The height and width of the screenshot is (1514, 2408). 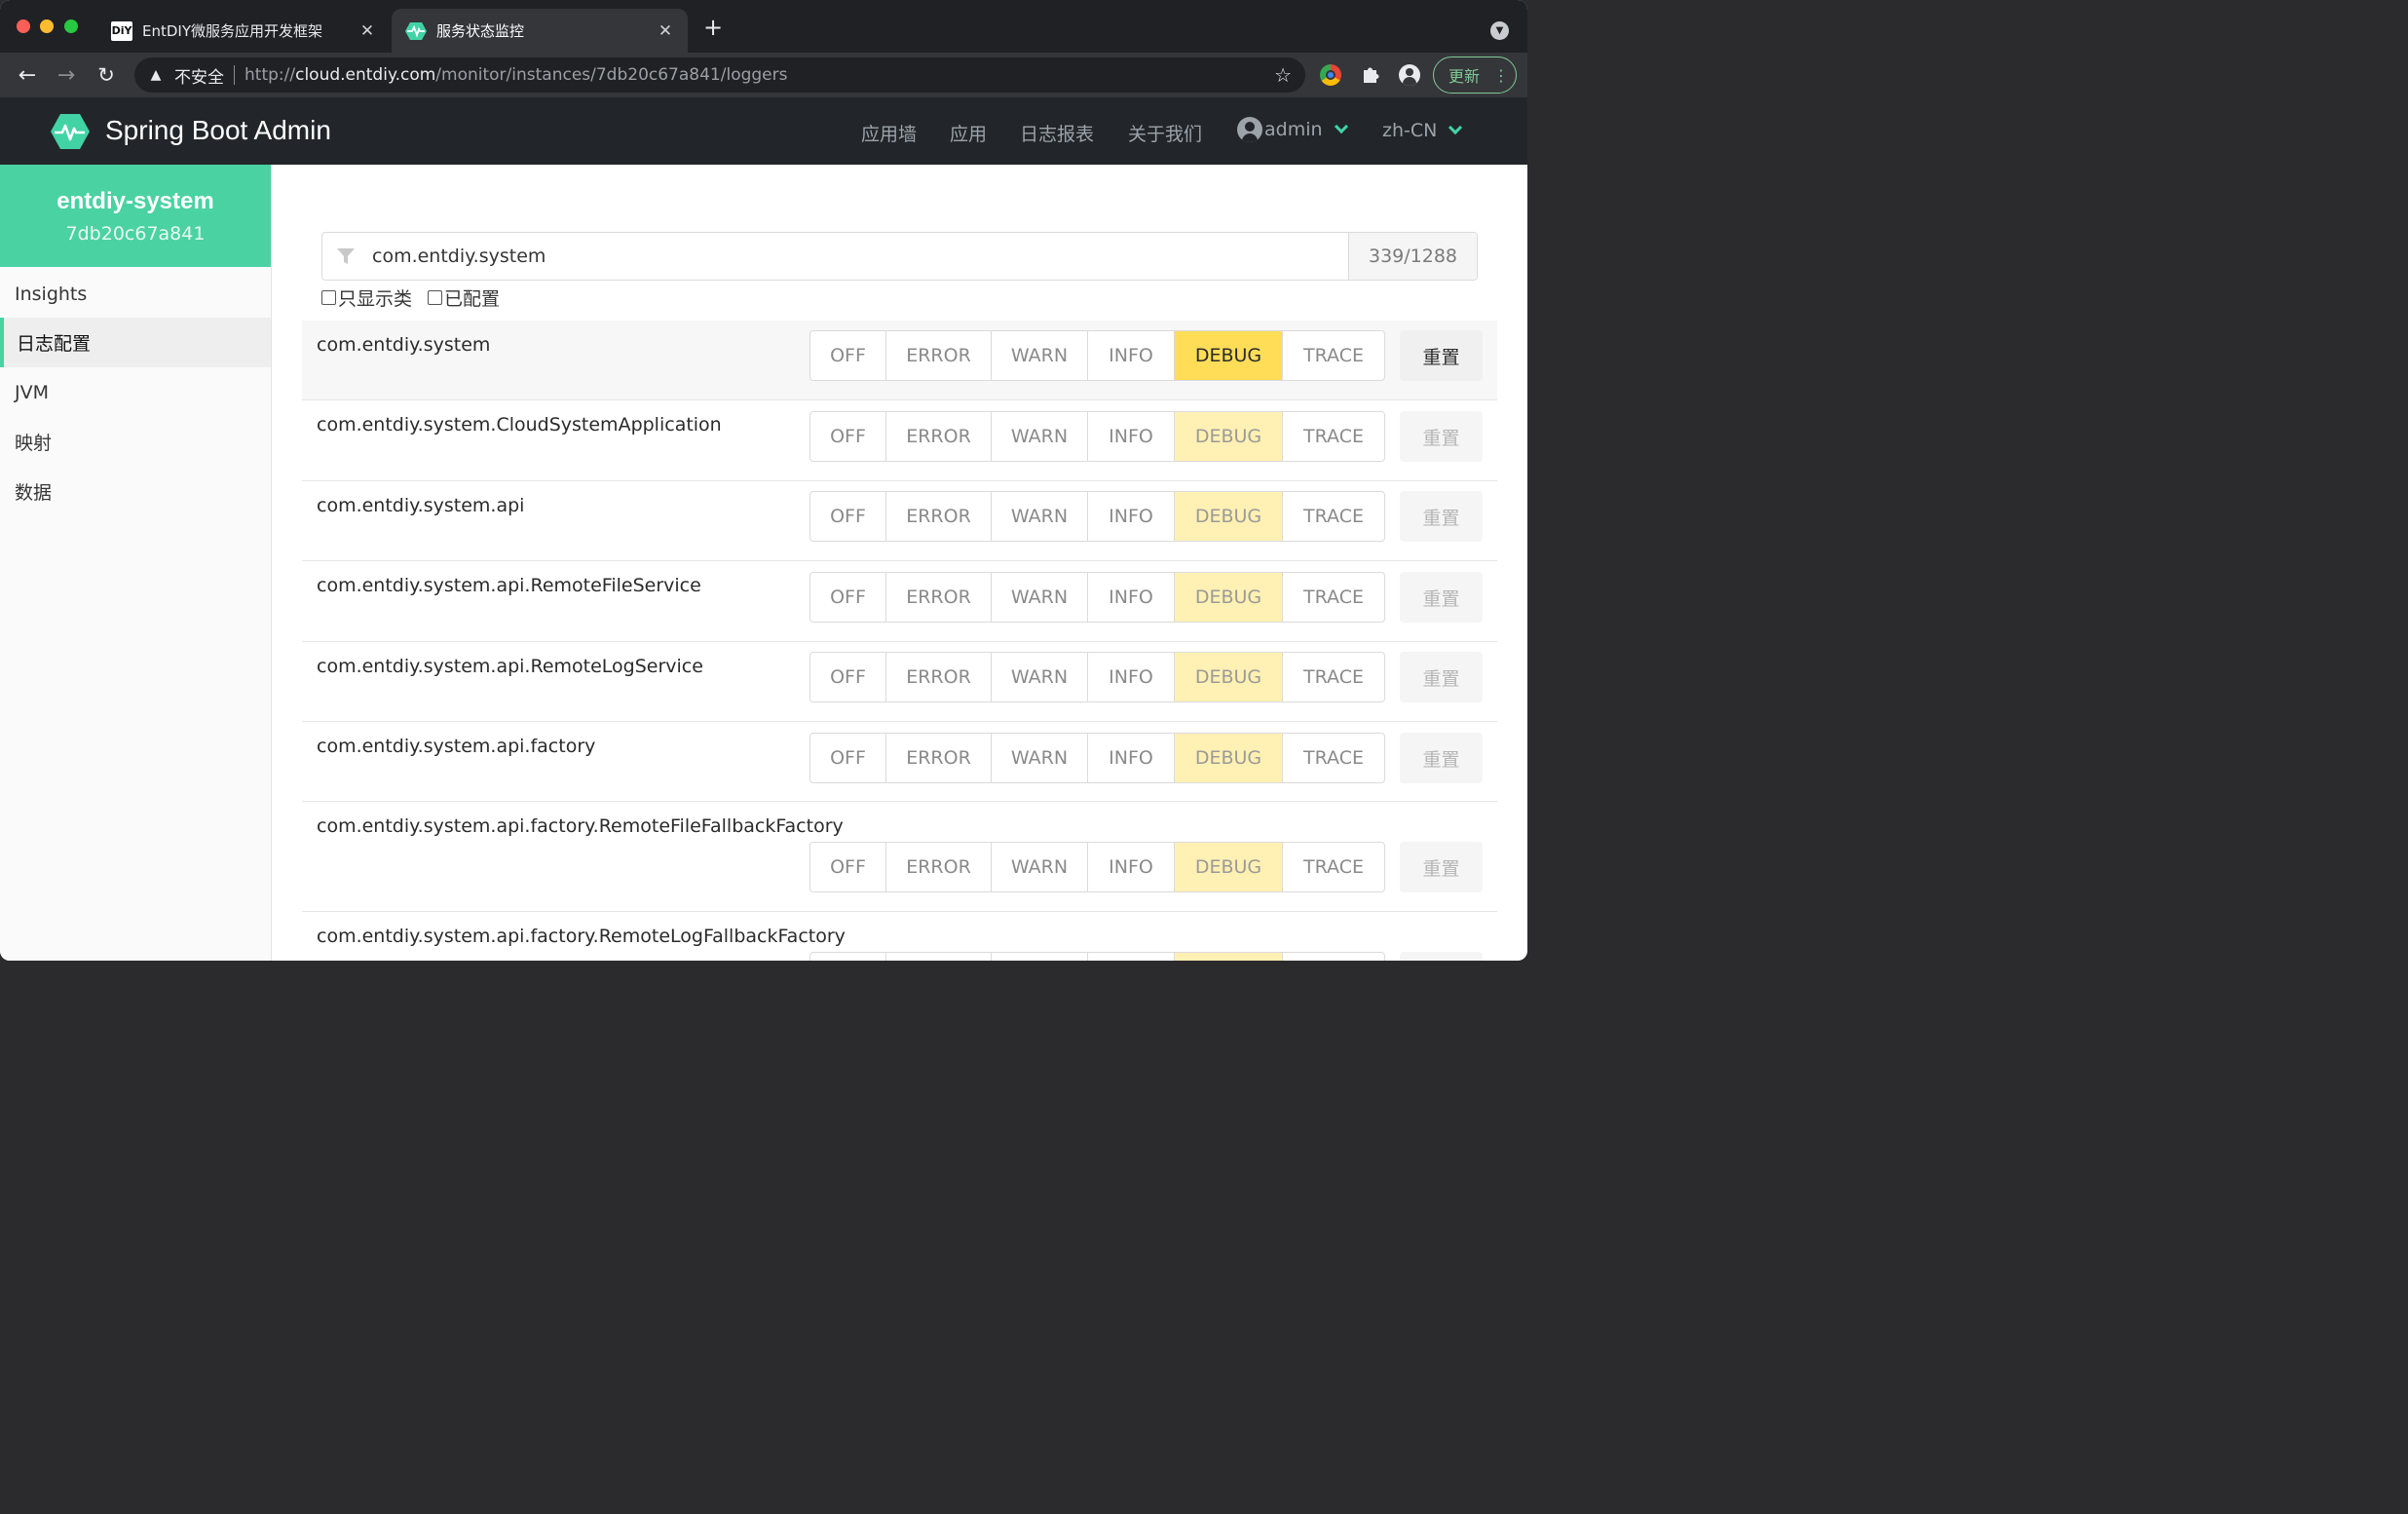 What do you see at coordinates (968, 133) in the screenshot?
I see `nav-applications: 应用` at bounding box center [968, 133].